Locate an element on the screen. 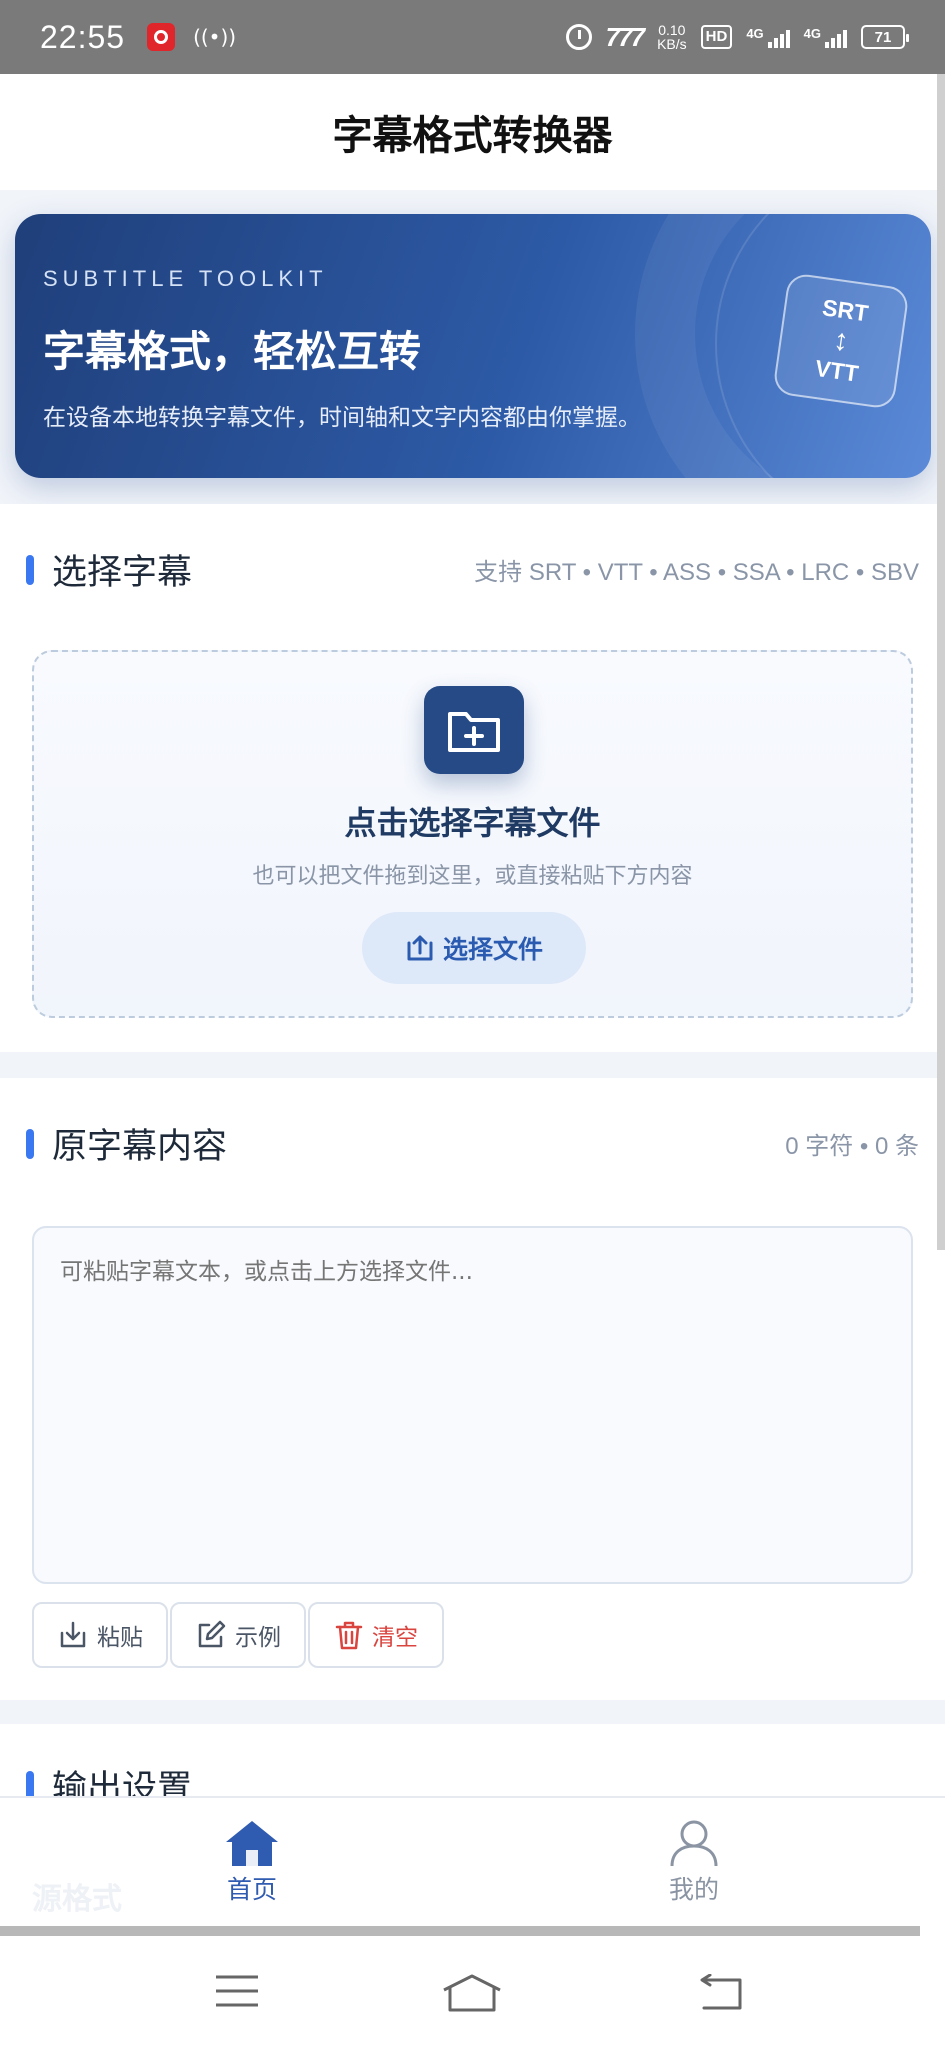 The width and height of the screenshot is (945, 2048). battery-icon: 71 is located at coordinates (885, 37).